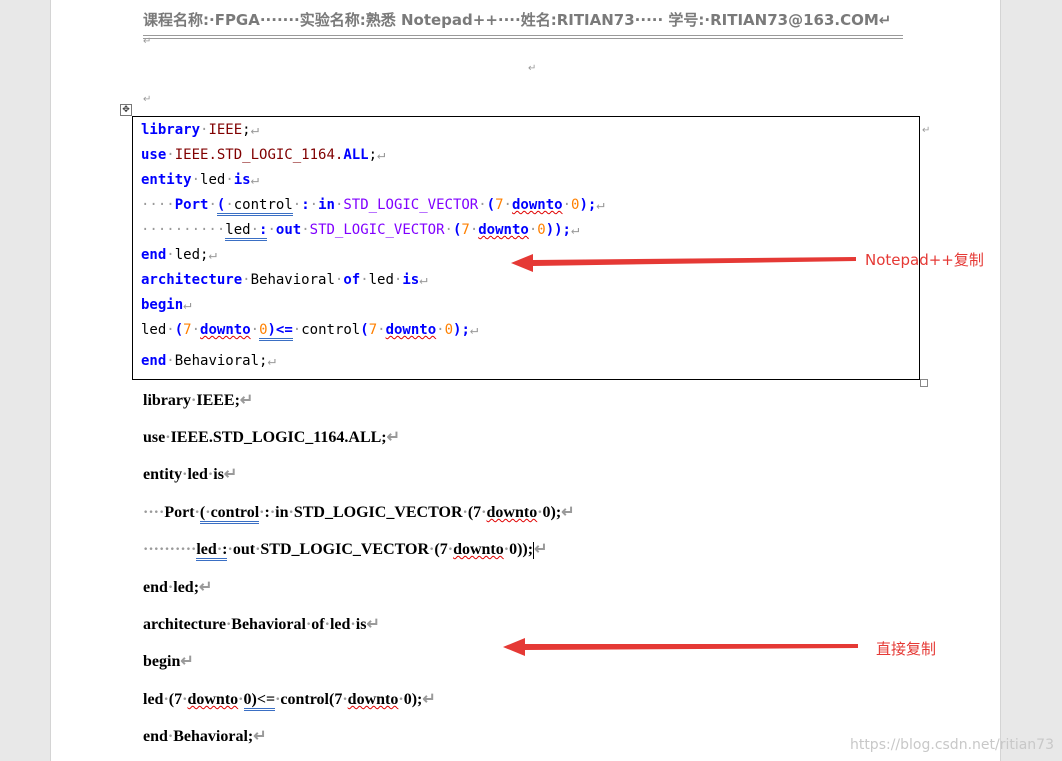  What do you see at coordinates (225, 130) in the screenshot?
I see `code-token: IEEE` at bounding box center [225, 130].